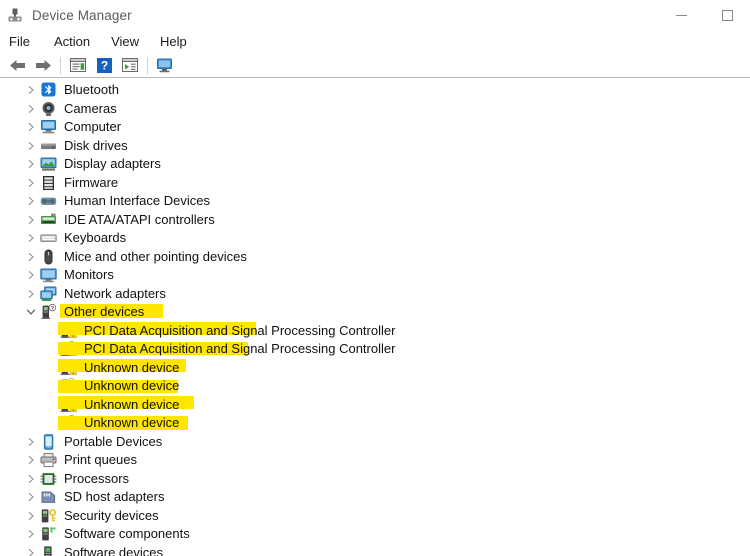 The height and width of the screenshot is (556, 750). Describe the element at coordinates (375, 460) in the screenshot. I see `tree-item: Print queues` at that location.